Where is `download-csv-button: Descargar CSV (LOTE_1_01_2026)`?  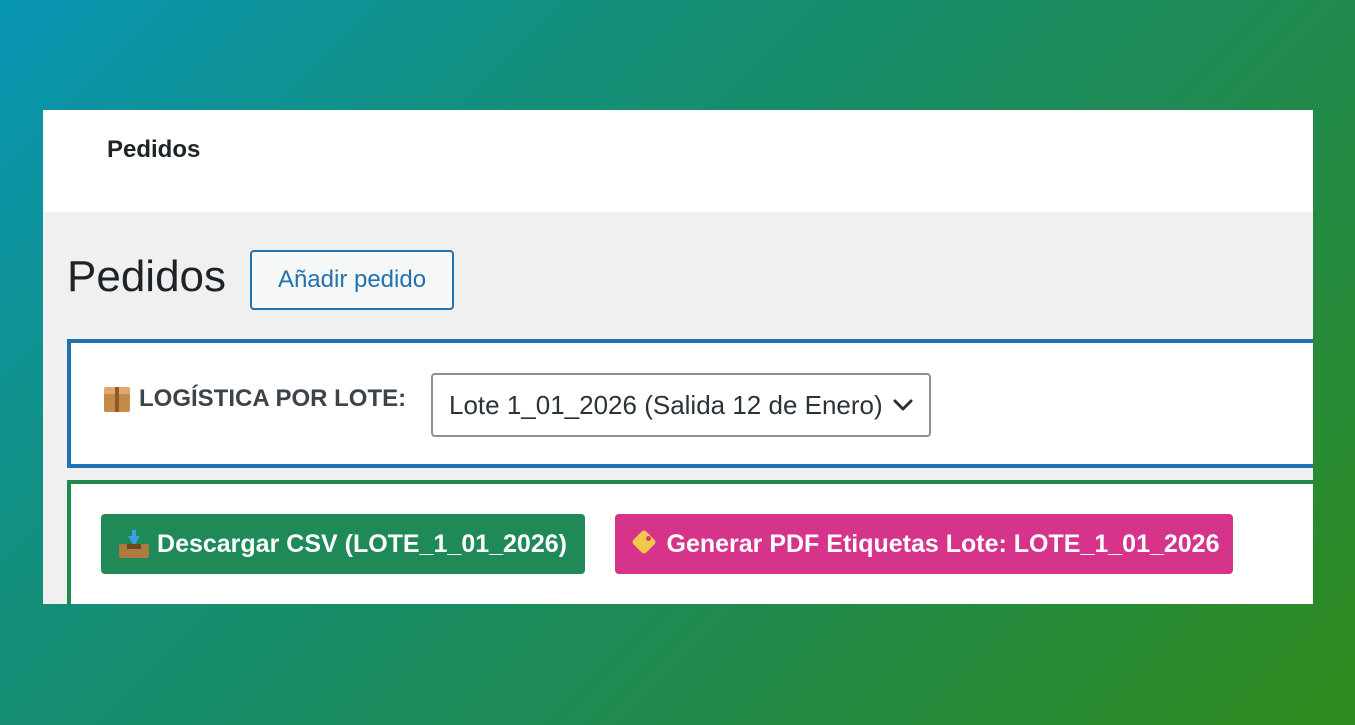
download-csv-button: Descargar CSV (LOTE_1_01_2026) is located at coordinates (343, 544).